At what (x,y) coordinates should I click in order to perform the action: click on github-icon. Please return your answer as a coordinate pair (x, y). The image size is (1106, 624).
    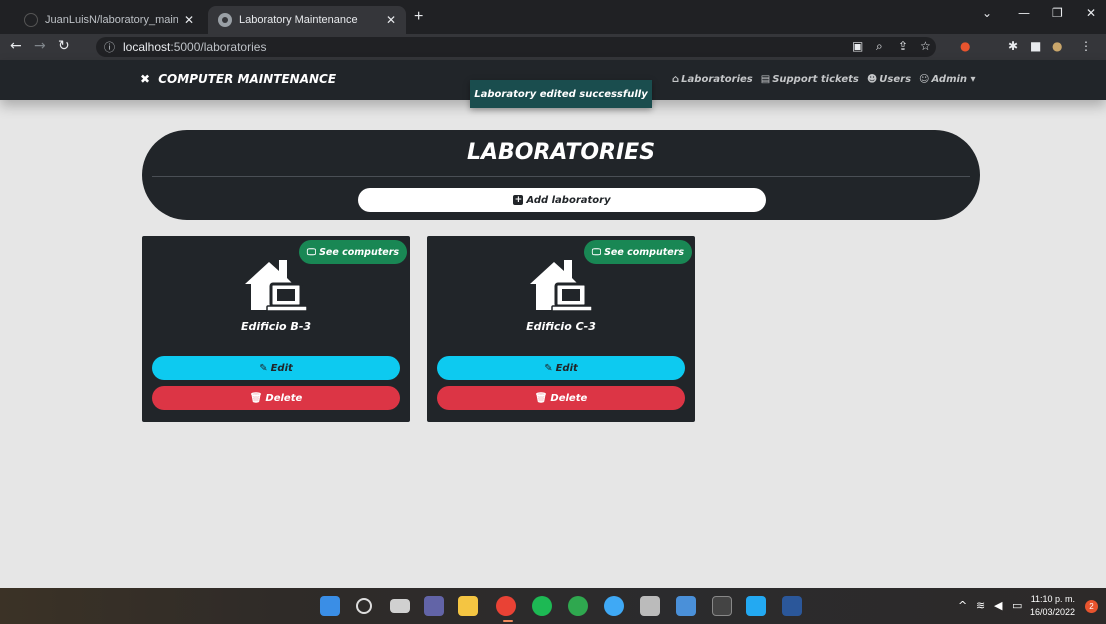
    Looking at the image, I should click on (31, 20).